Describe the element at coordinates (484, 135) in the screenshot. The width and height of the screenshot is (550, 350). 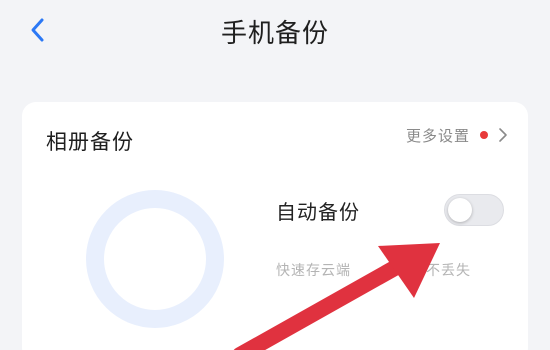
I see `notification-dot` at that location.